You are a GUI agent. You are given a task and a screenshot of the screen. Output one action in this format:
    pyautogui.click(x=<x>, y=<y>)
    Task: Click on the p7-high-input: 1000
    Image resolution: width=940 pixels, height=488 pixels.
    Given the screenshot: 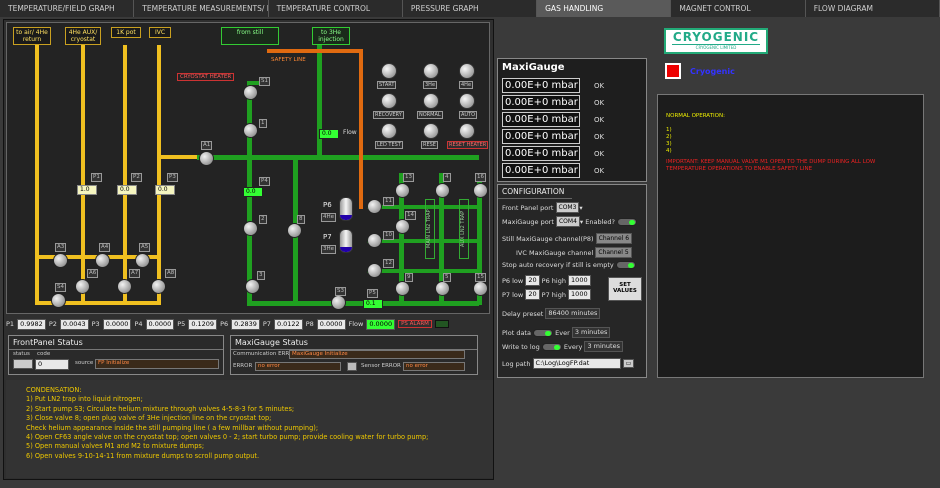 What is the action you would take?
    pyautogui.click(x=579, y=294)
    